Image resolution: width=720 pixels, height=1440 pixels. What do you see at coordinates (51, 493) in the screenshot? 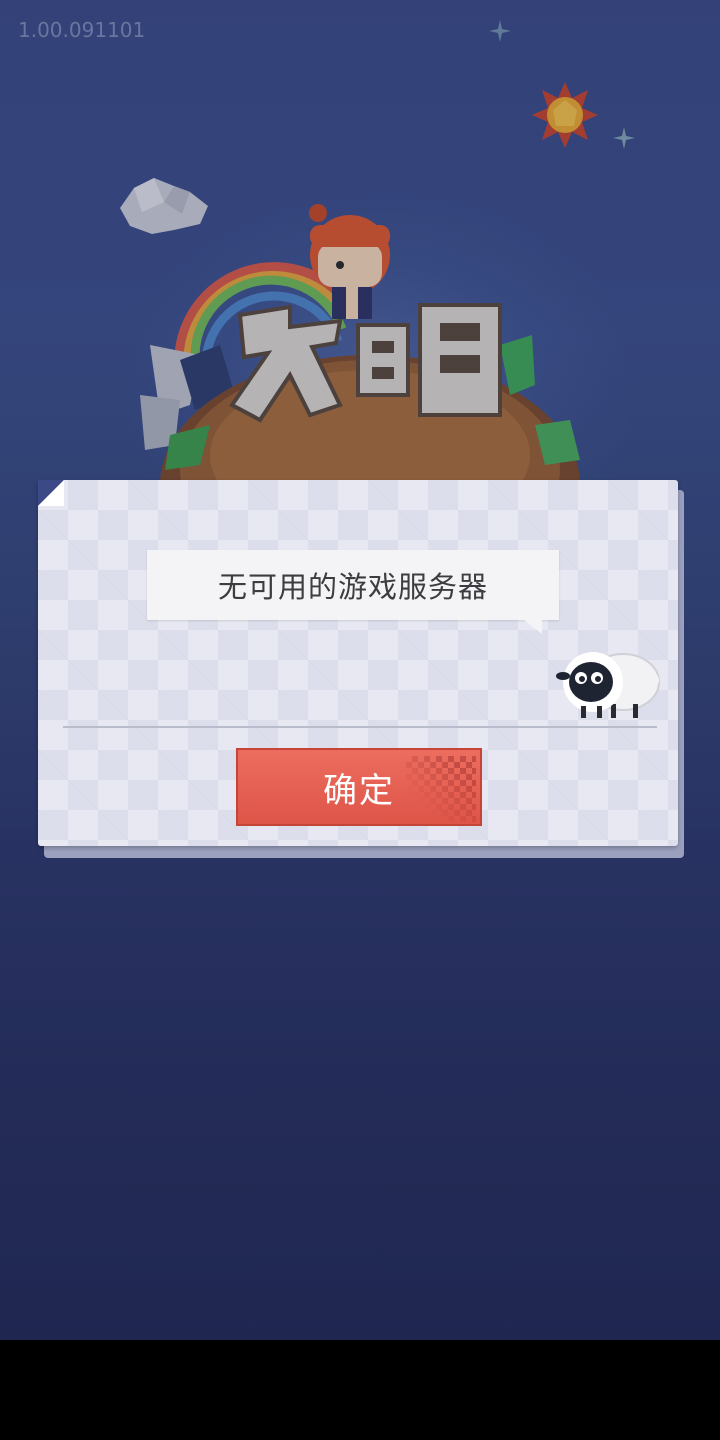
I see `paper-corner-curl` at bounding box center [51, 493].